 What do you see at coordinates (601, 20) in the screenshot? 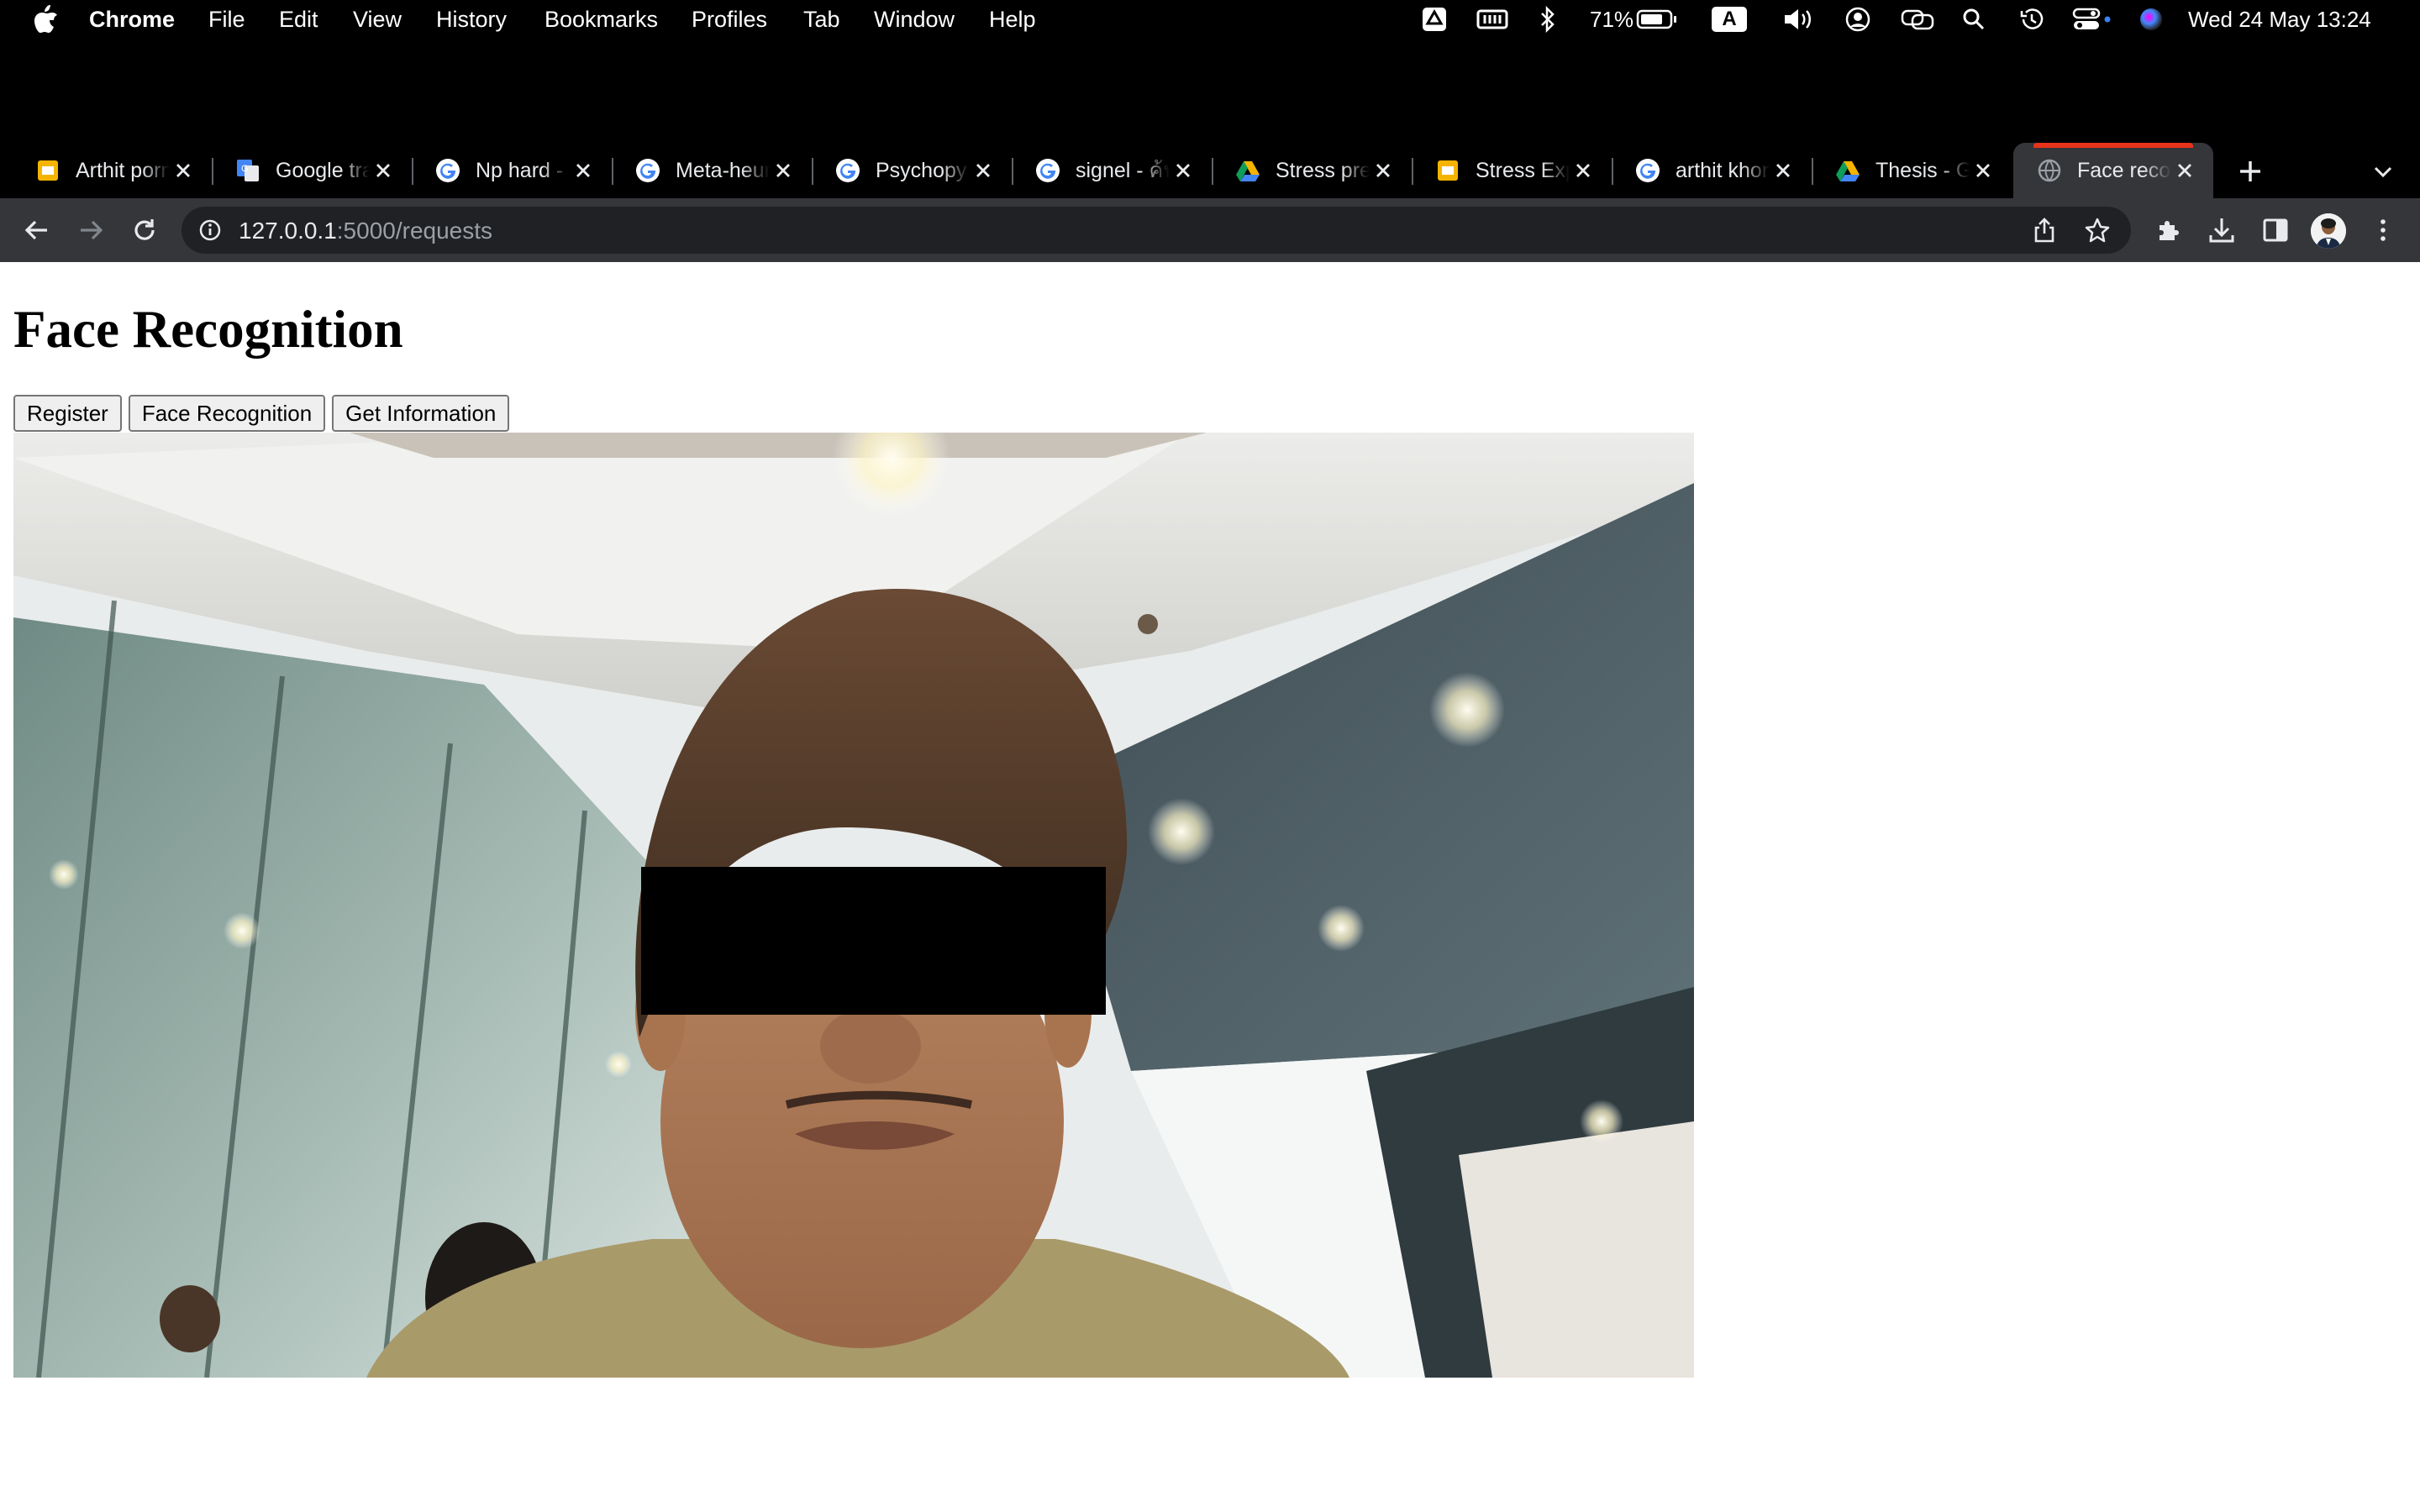
I see `menu-bookmarks: Bookmarks` at bounding box center [601, 20].